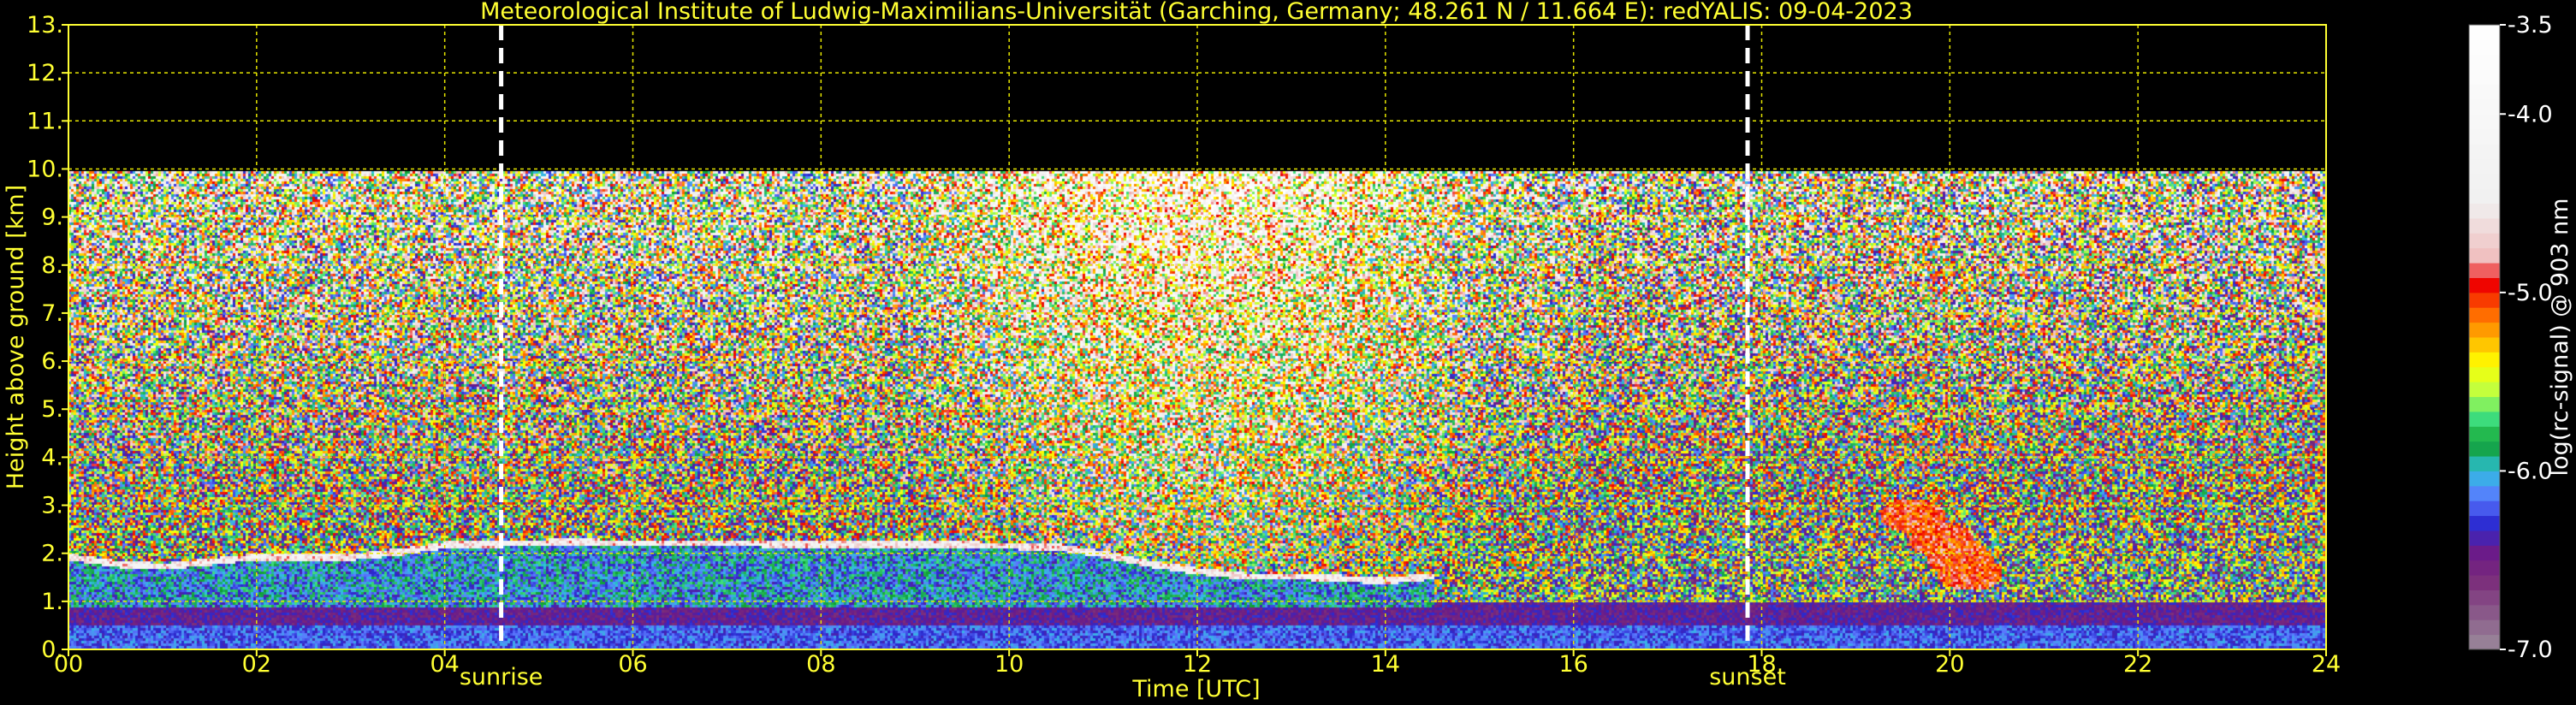 The width and height of the screenshot is (2576, 705). What do you see at coordinates (52, 650) in the screenshot?
I see `y-tick-label-0: 0.` at bounding box center [52, 650].